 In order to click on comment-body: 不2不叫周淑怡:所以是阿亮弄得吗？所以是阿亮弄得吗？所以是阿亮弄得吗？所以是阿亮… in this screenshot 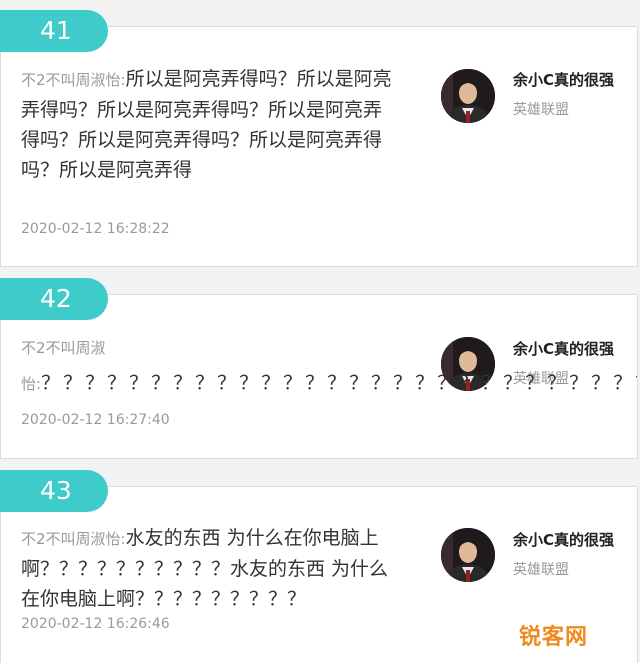, I will do `click(210, 124)`.